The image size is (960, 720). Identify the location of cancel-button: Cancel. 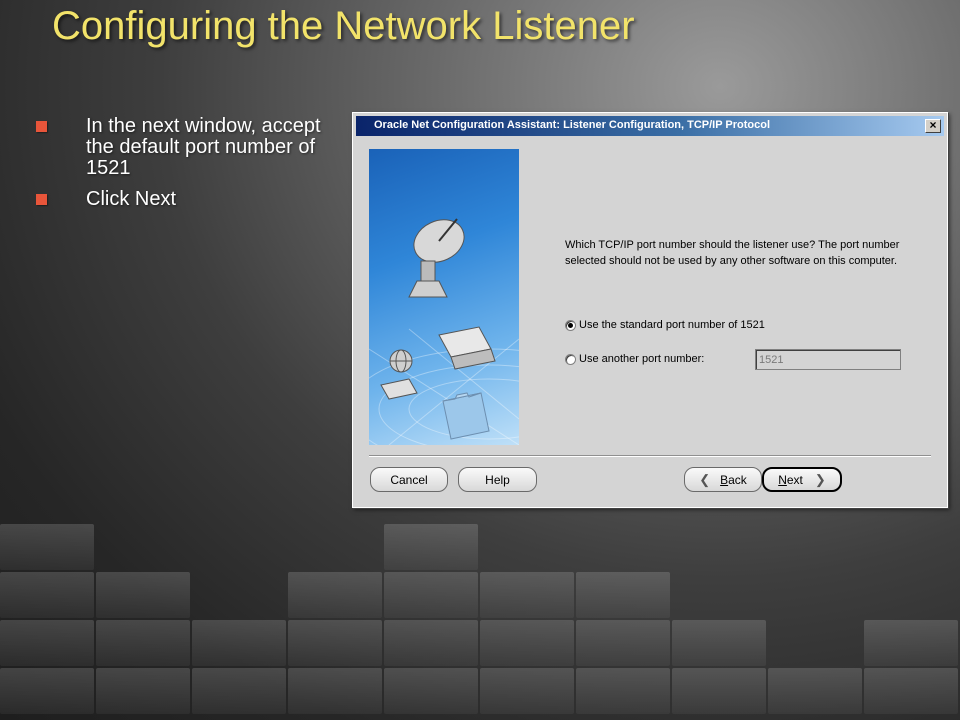
(409, 479).